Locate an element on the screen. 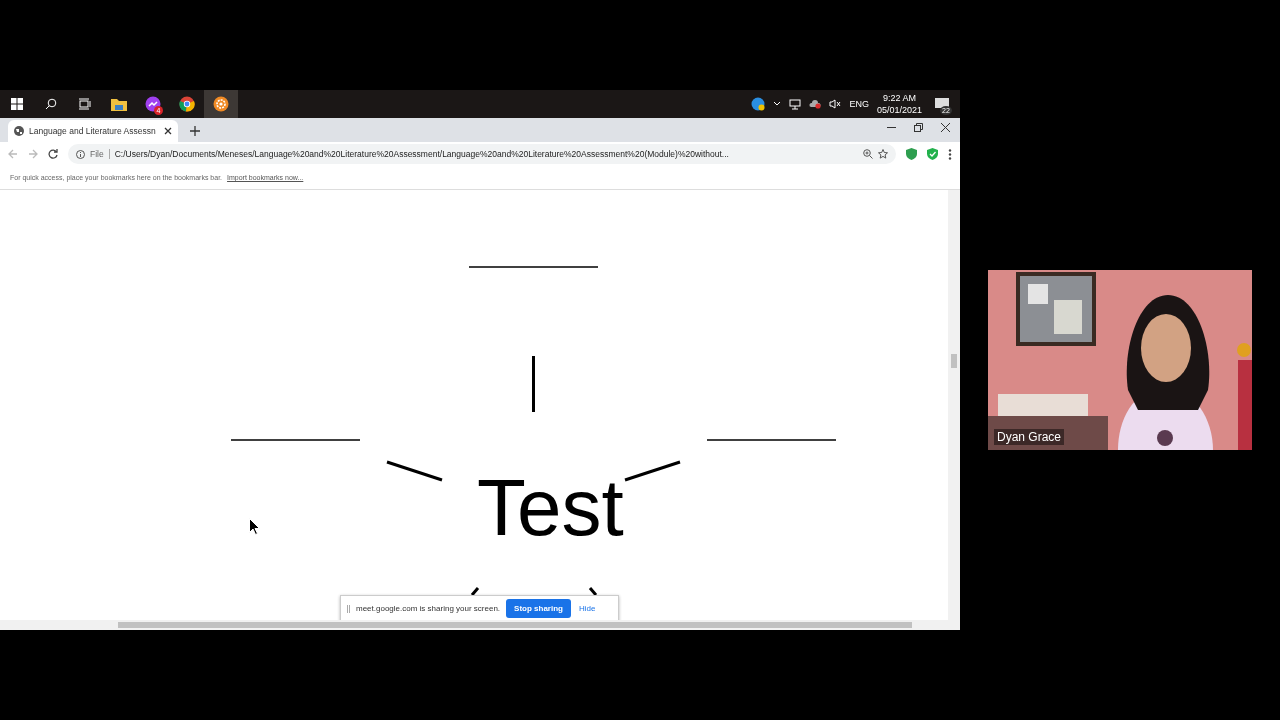 The height and width of the screenshot is (720, 1280). hide-button: Hide is located at coordinates (587, 608).